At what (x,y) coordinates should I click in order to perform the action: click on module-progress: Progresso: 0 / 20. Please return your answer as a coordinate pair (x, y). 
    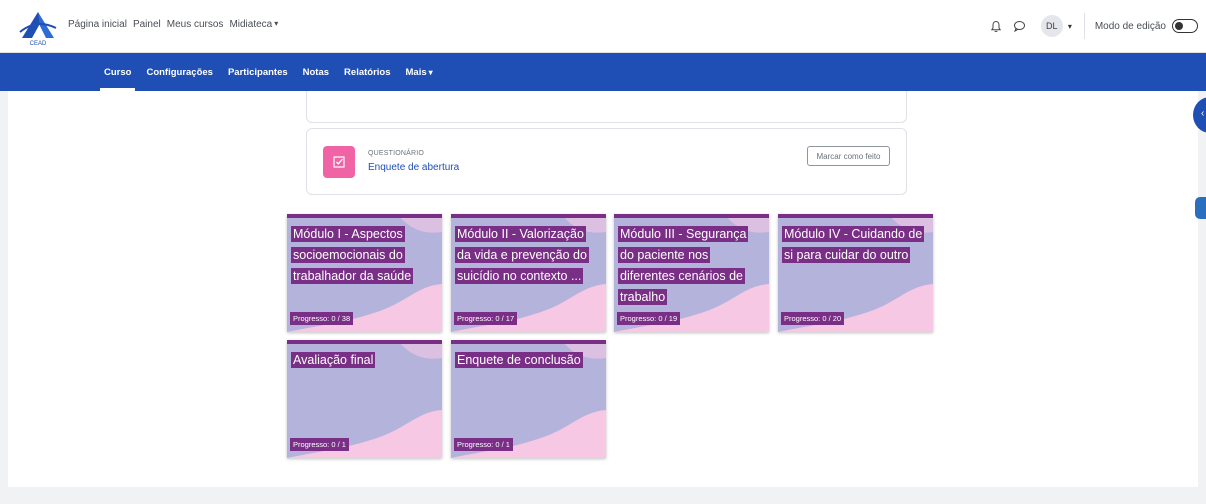
    Looking at the image, I should click on (813, 318).